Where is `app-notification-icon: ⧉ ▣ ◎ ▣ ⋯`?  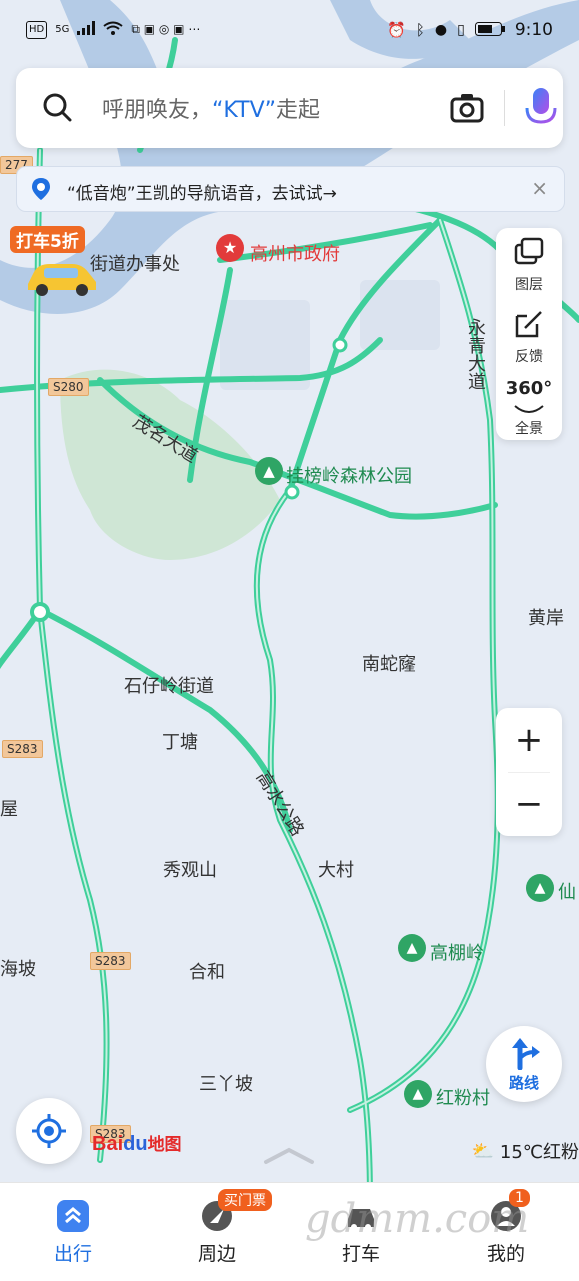 app-notification-icon: ⧉ ▣ ◎ ▣ ⋯ is located at coordinates (166, 29).